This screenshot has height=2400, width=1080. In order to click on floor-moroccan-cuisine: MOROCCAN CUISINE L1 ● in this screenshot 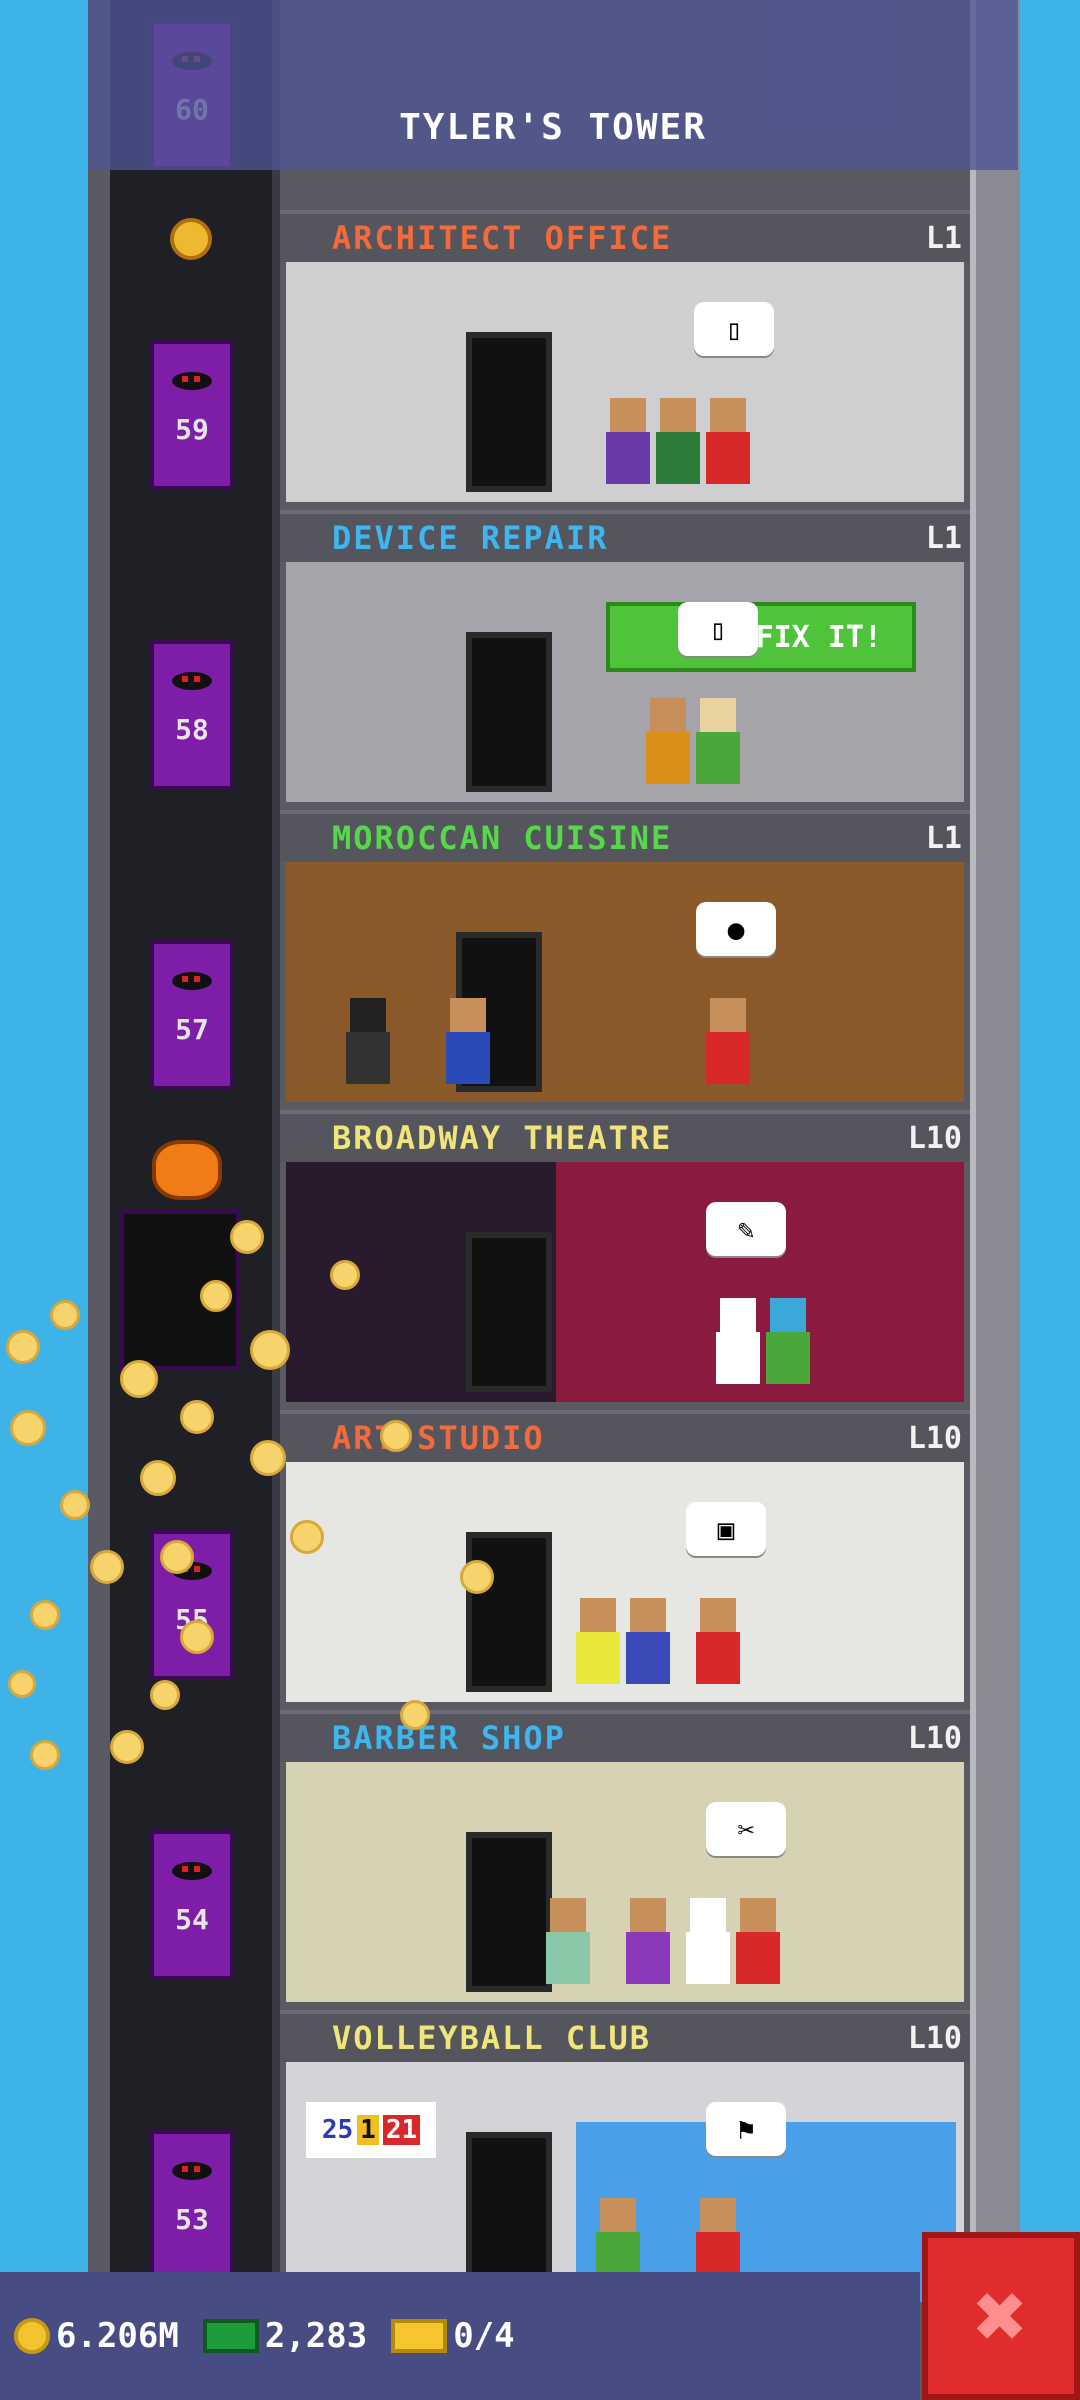, I will do `click(625, 960)`.